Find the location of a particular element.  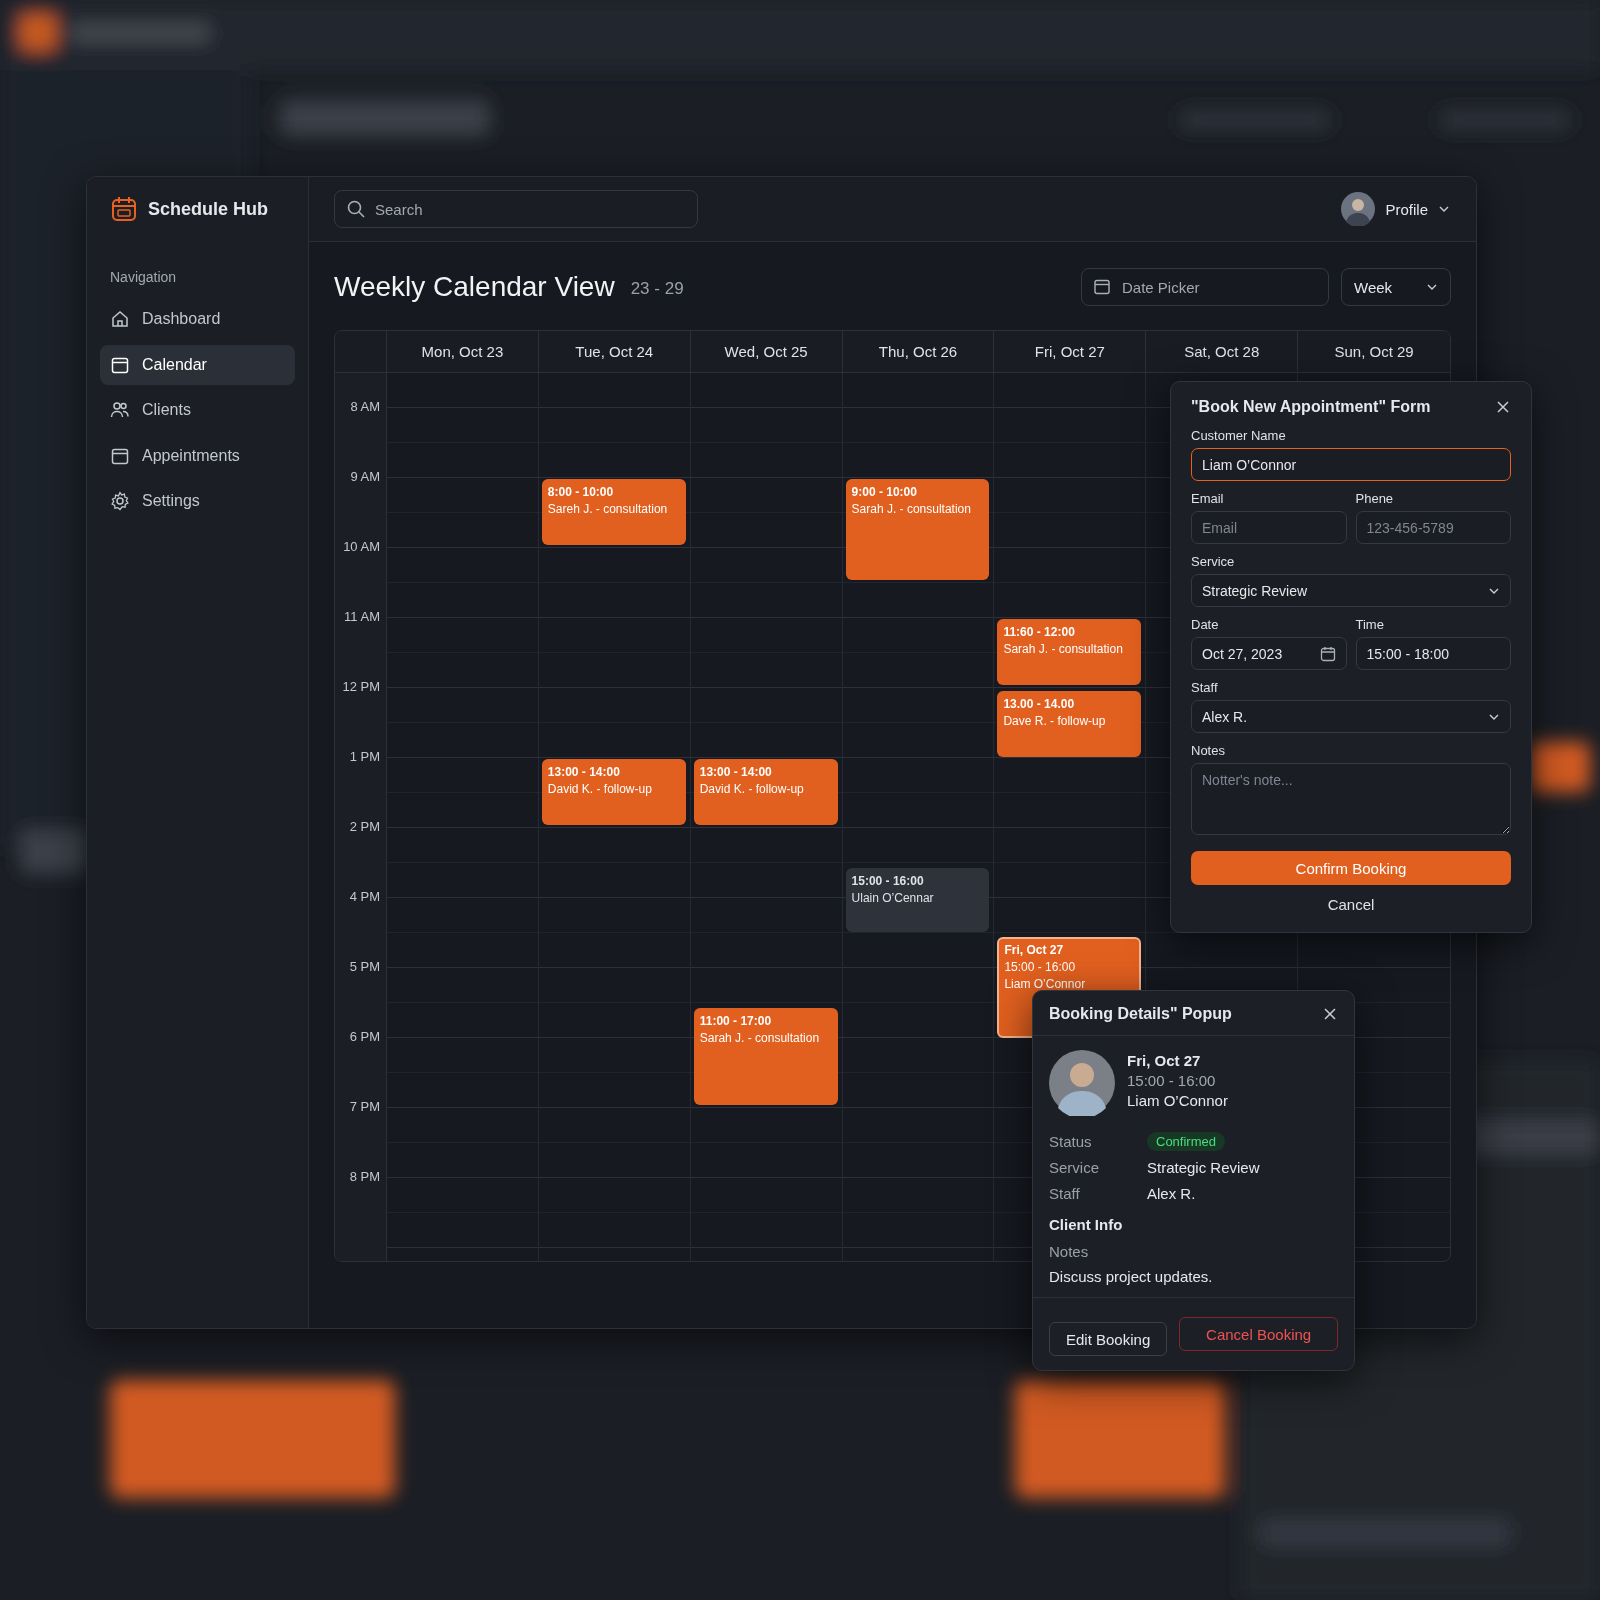

text-field: 123-456-5789 is located at coordinates (1433, 527).